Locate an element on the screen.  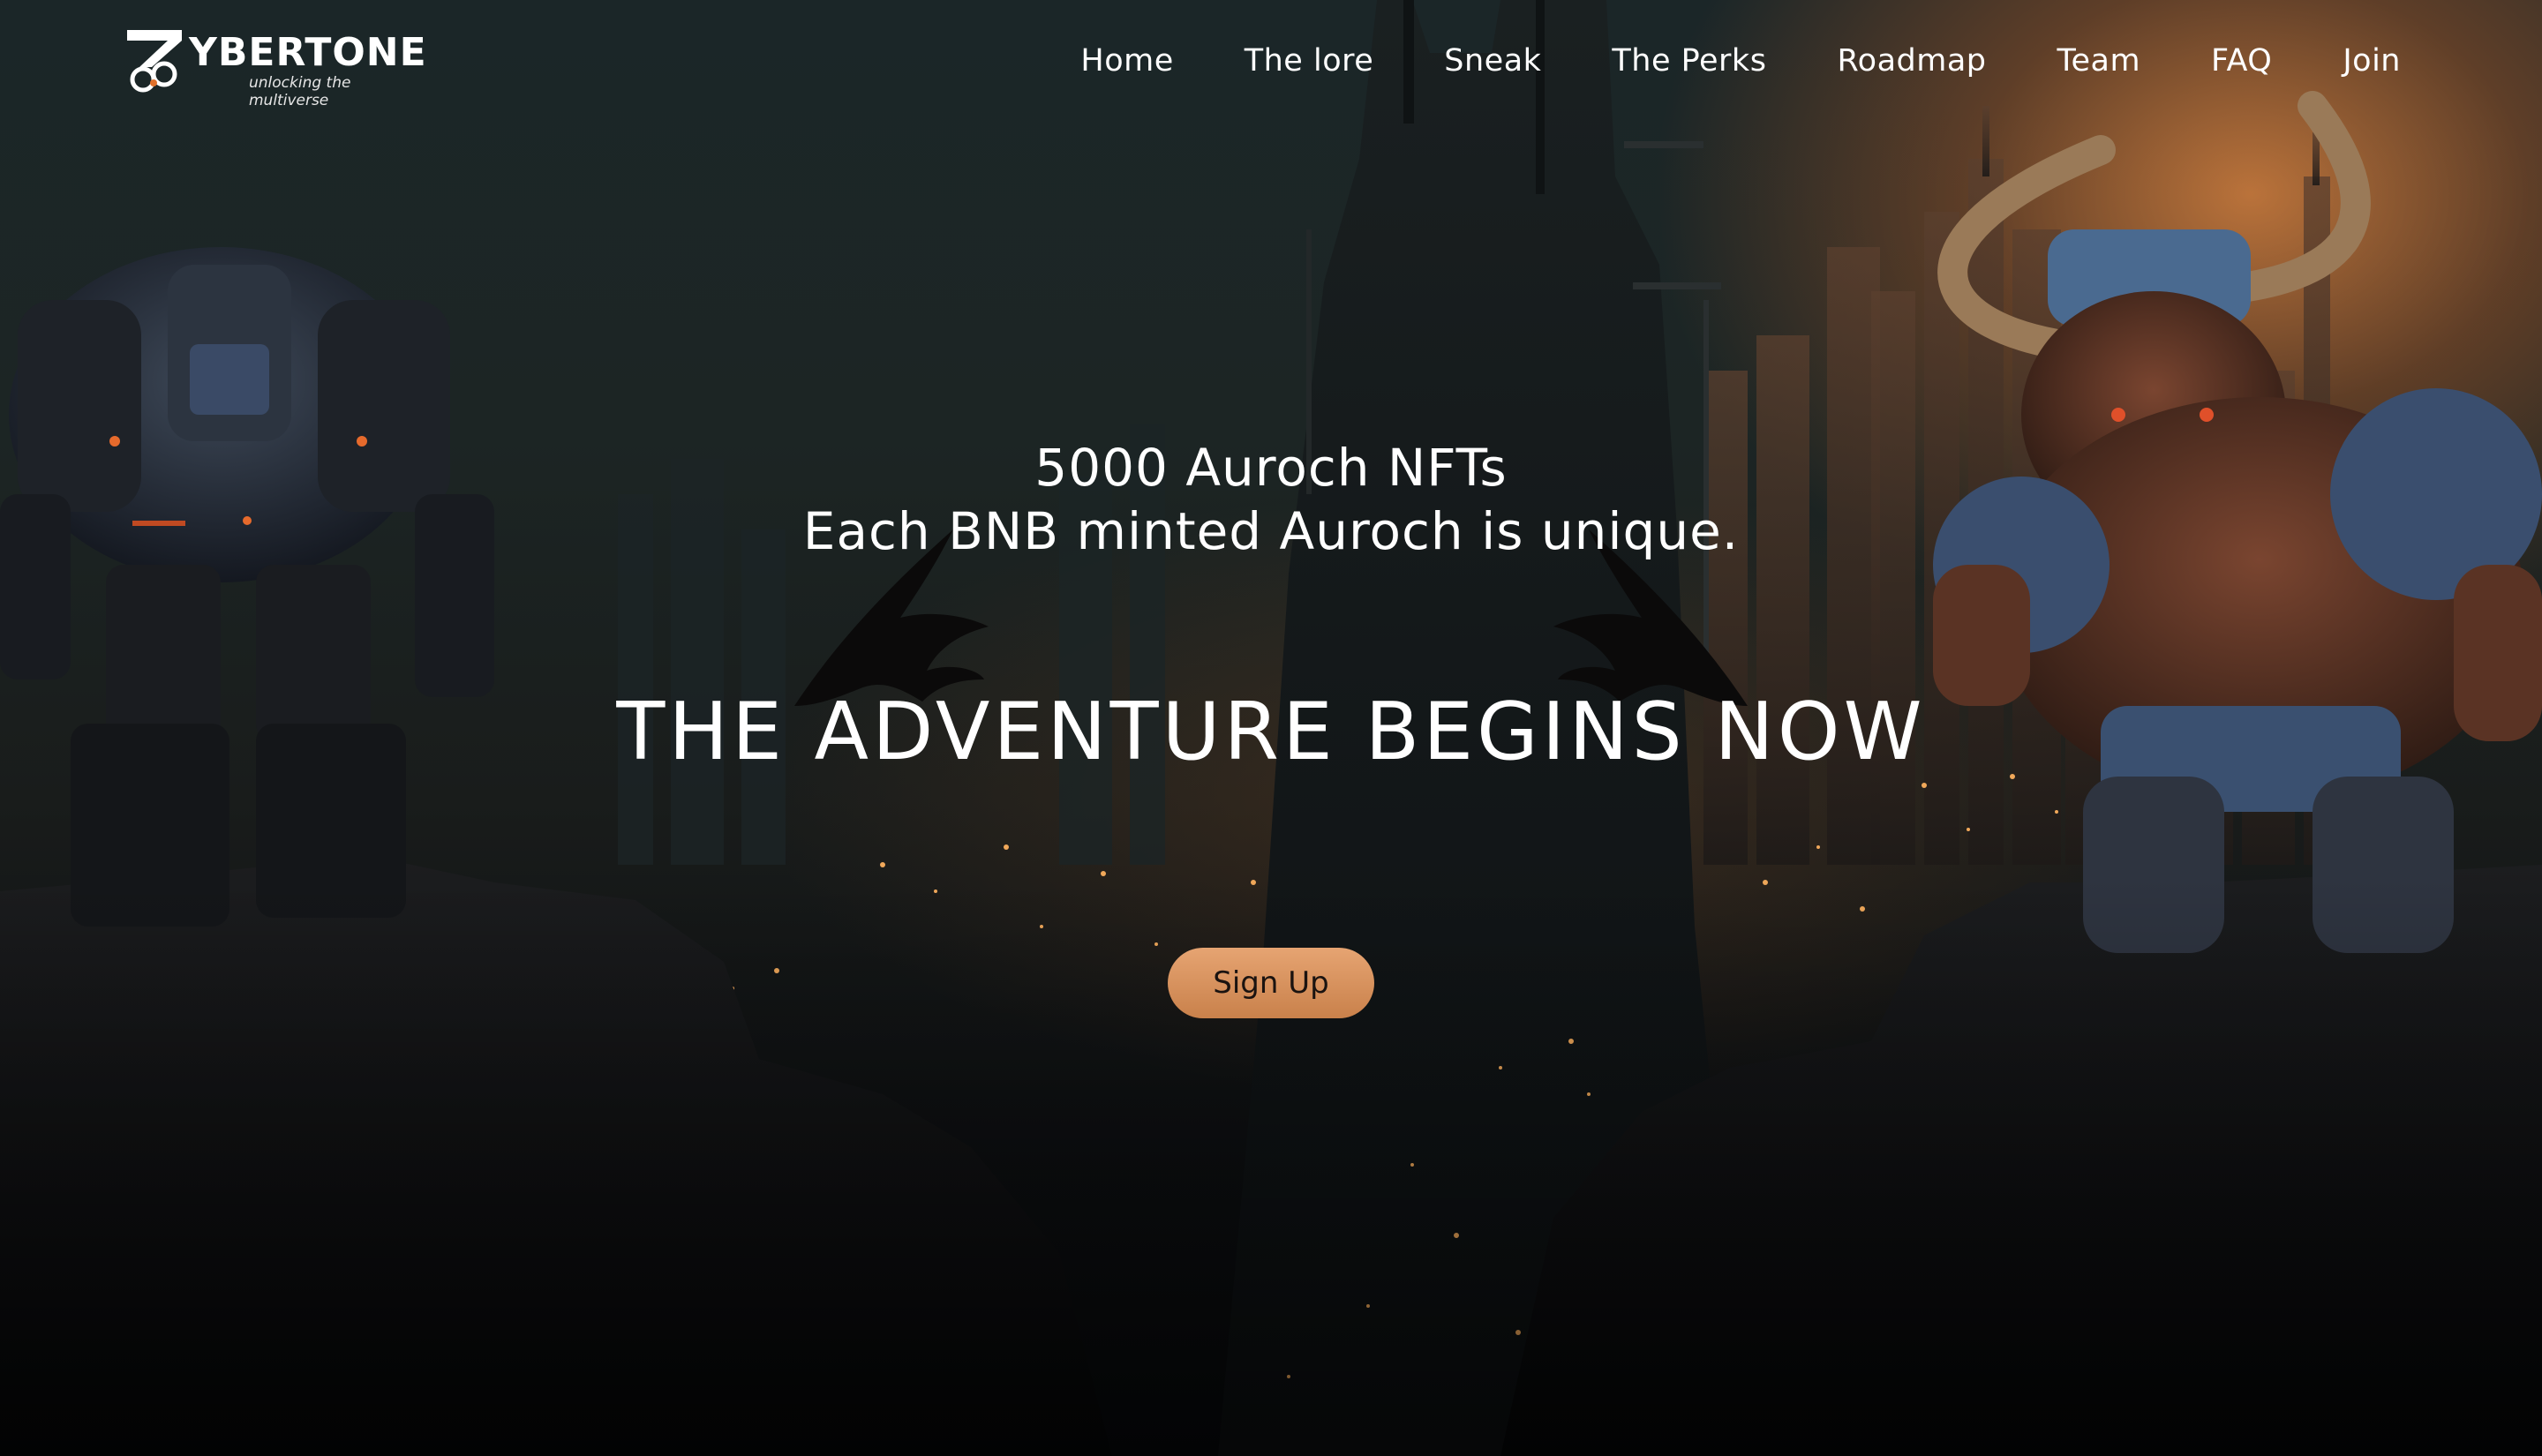
hero-headline: THE ADVENTURE BEGINS NOW is located at coordinates (1271, 732).